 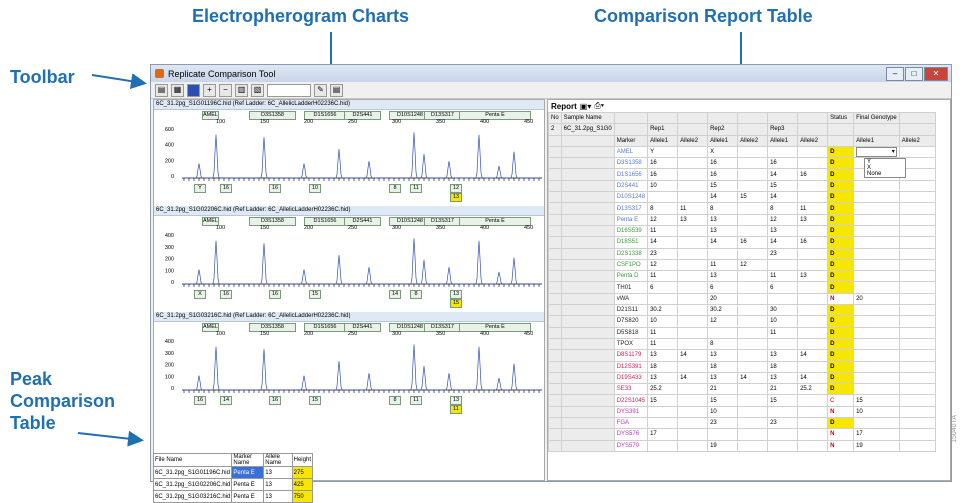 I want to click on report-cell: Allele1, so click(x=723, y=140).